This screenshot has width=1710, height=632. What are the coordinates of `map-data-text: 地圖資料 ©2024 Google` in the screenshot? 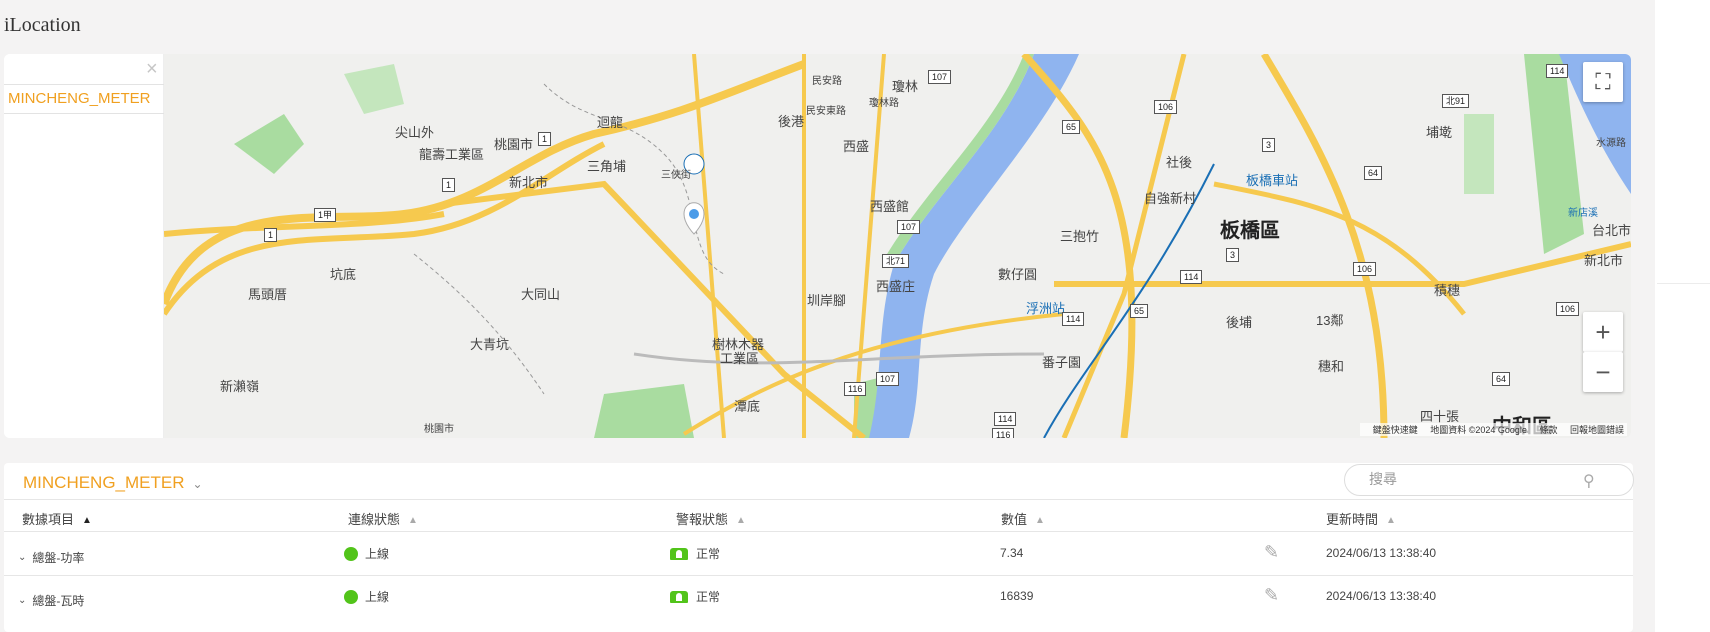 It's located at (1478, 430).